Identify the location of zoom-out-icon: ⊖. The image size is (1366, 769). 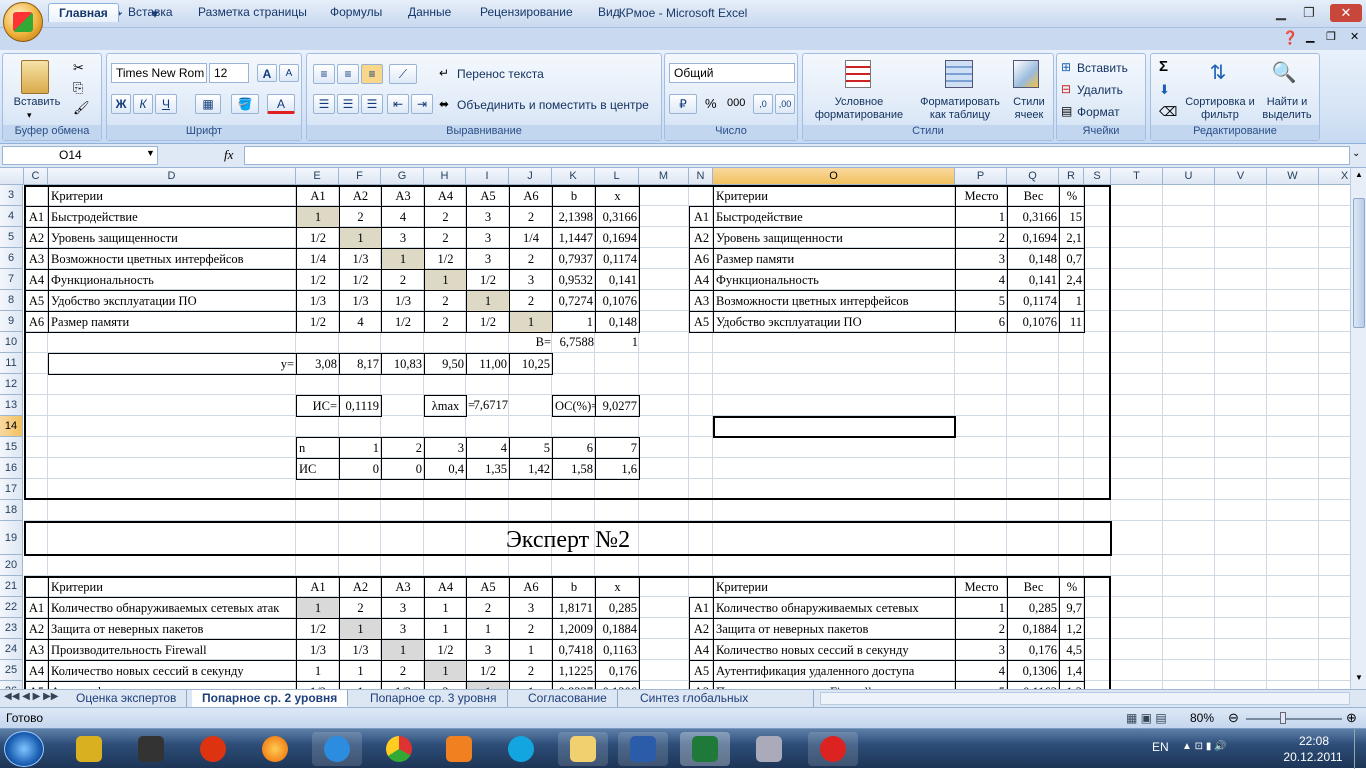
(1233, 718).